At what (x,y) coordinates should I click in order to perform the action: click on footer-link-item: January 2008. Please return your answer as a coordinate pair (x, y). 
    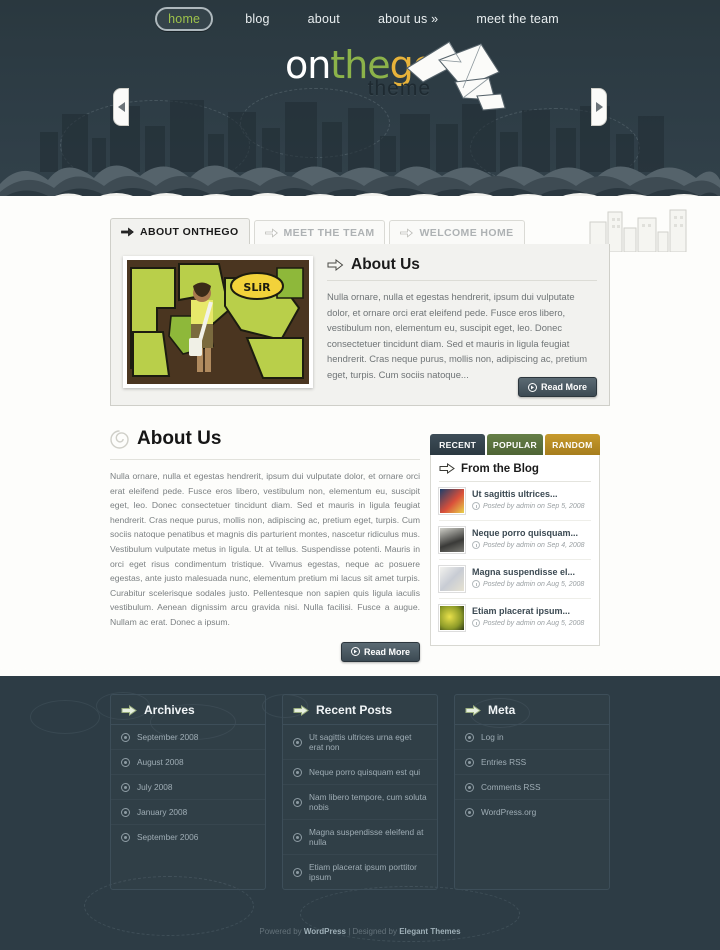
    Looking at the image, I should click on (188, 812).